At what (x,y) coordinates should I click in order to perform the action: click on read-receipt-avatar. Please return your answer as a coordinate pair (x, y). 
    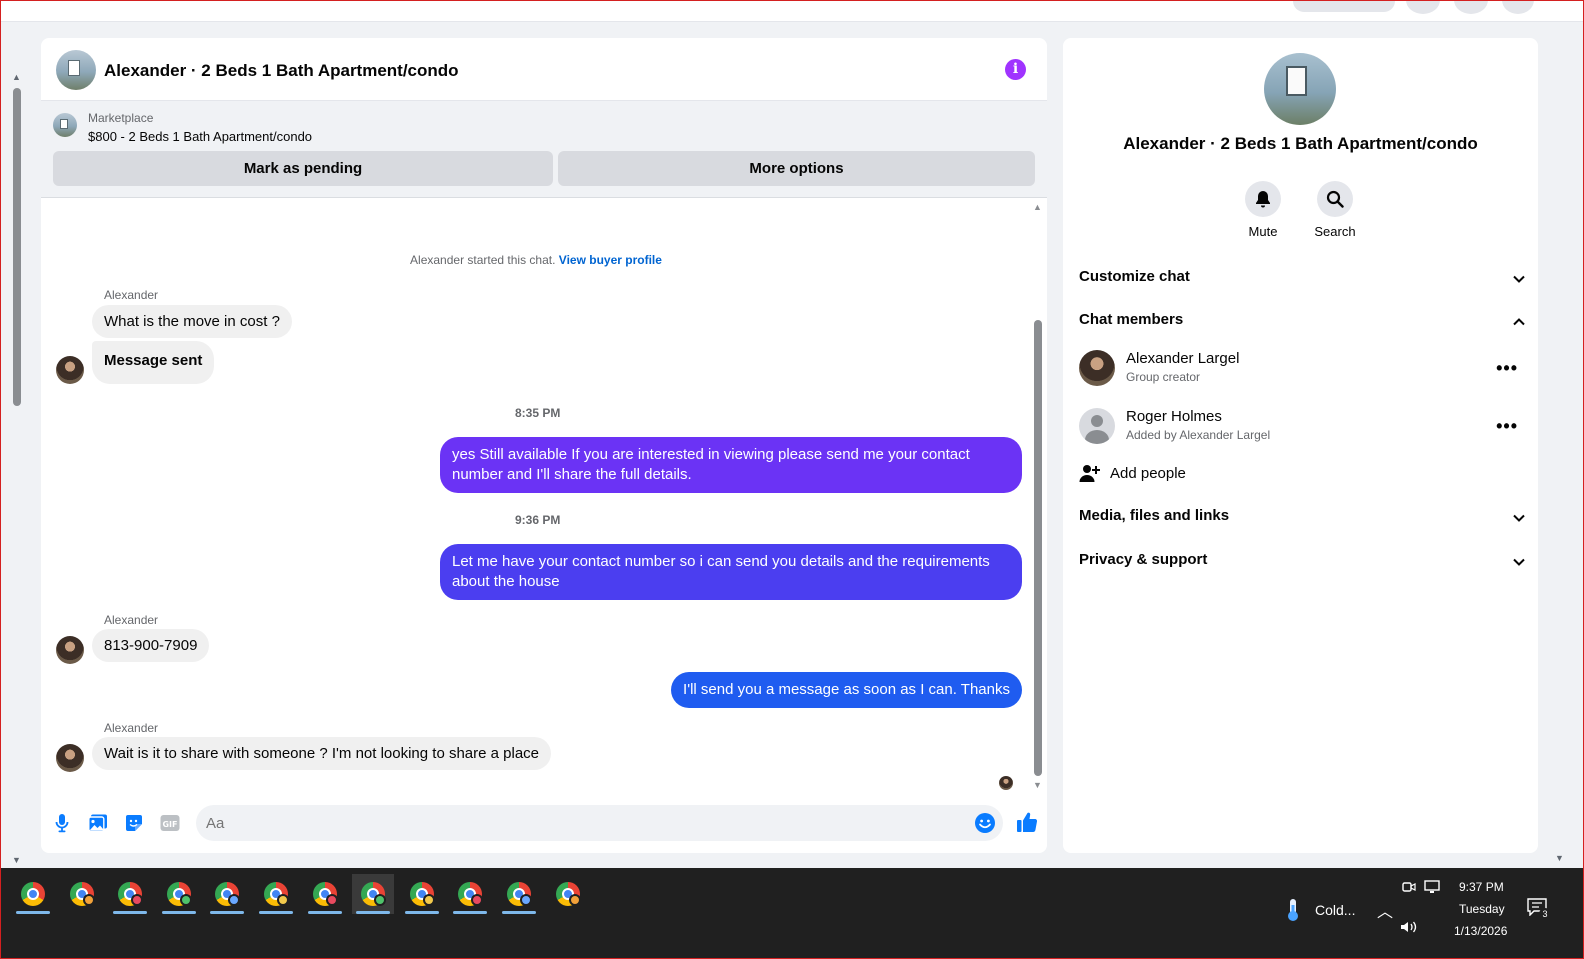
    Looking at the image, I should click on (1006, 783).